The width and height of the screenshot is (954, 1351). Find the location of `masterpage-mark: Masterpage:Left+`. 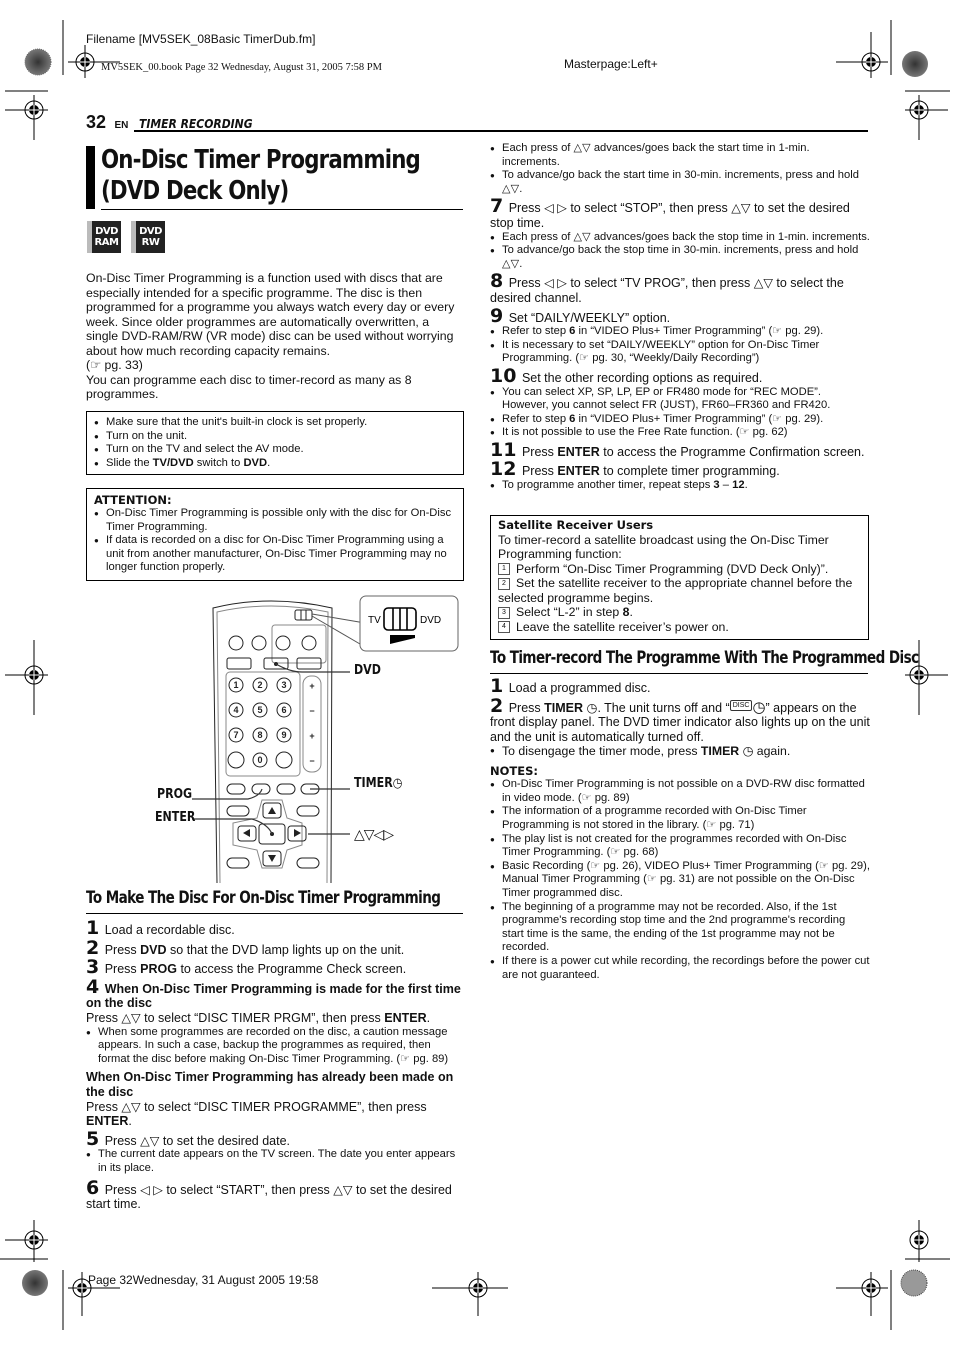

masterpage-mark: Masterpage:Left+ is located at coordinates (611, 64).